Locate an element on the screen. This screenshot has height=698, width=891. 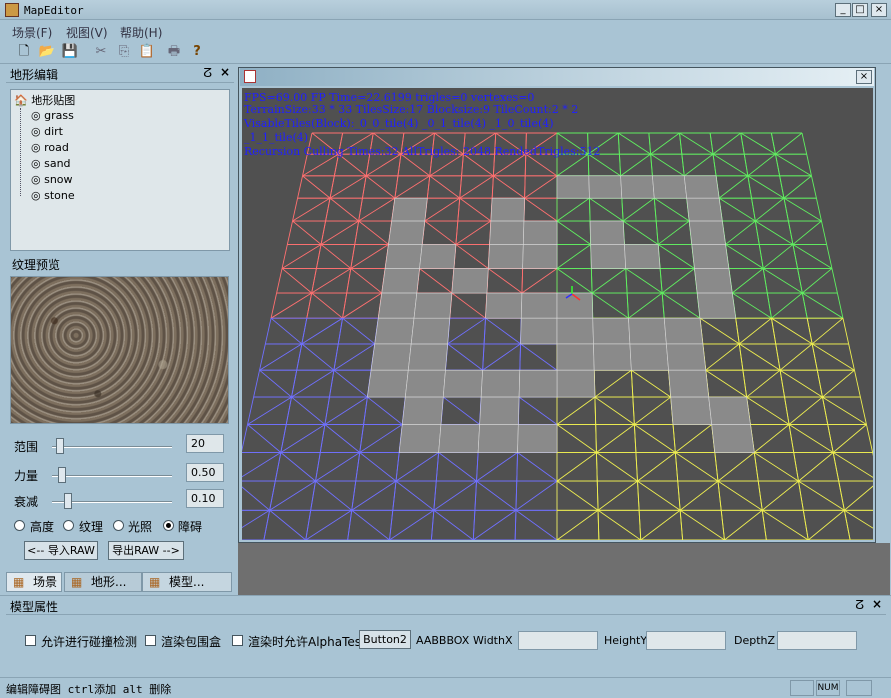
depthz-input is located at coordinates (817, 640).